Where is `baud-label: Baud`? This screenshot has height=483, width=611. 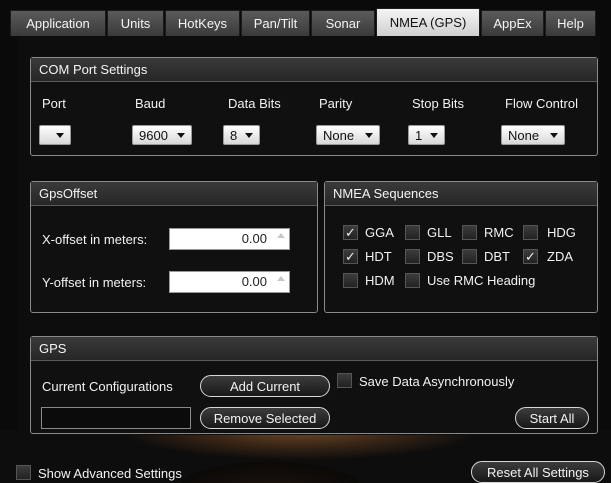 baud-label: Baud is located at coordinates (150, 103).